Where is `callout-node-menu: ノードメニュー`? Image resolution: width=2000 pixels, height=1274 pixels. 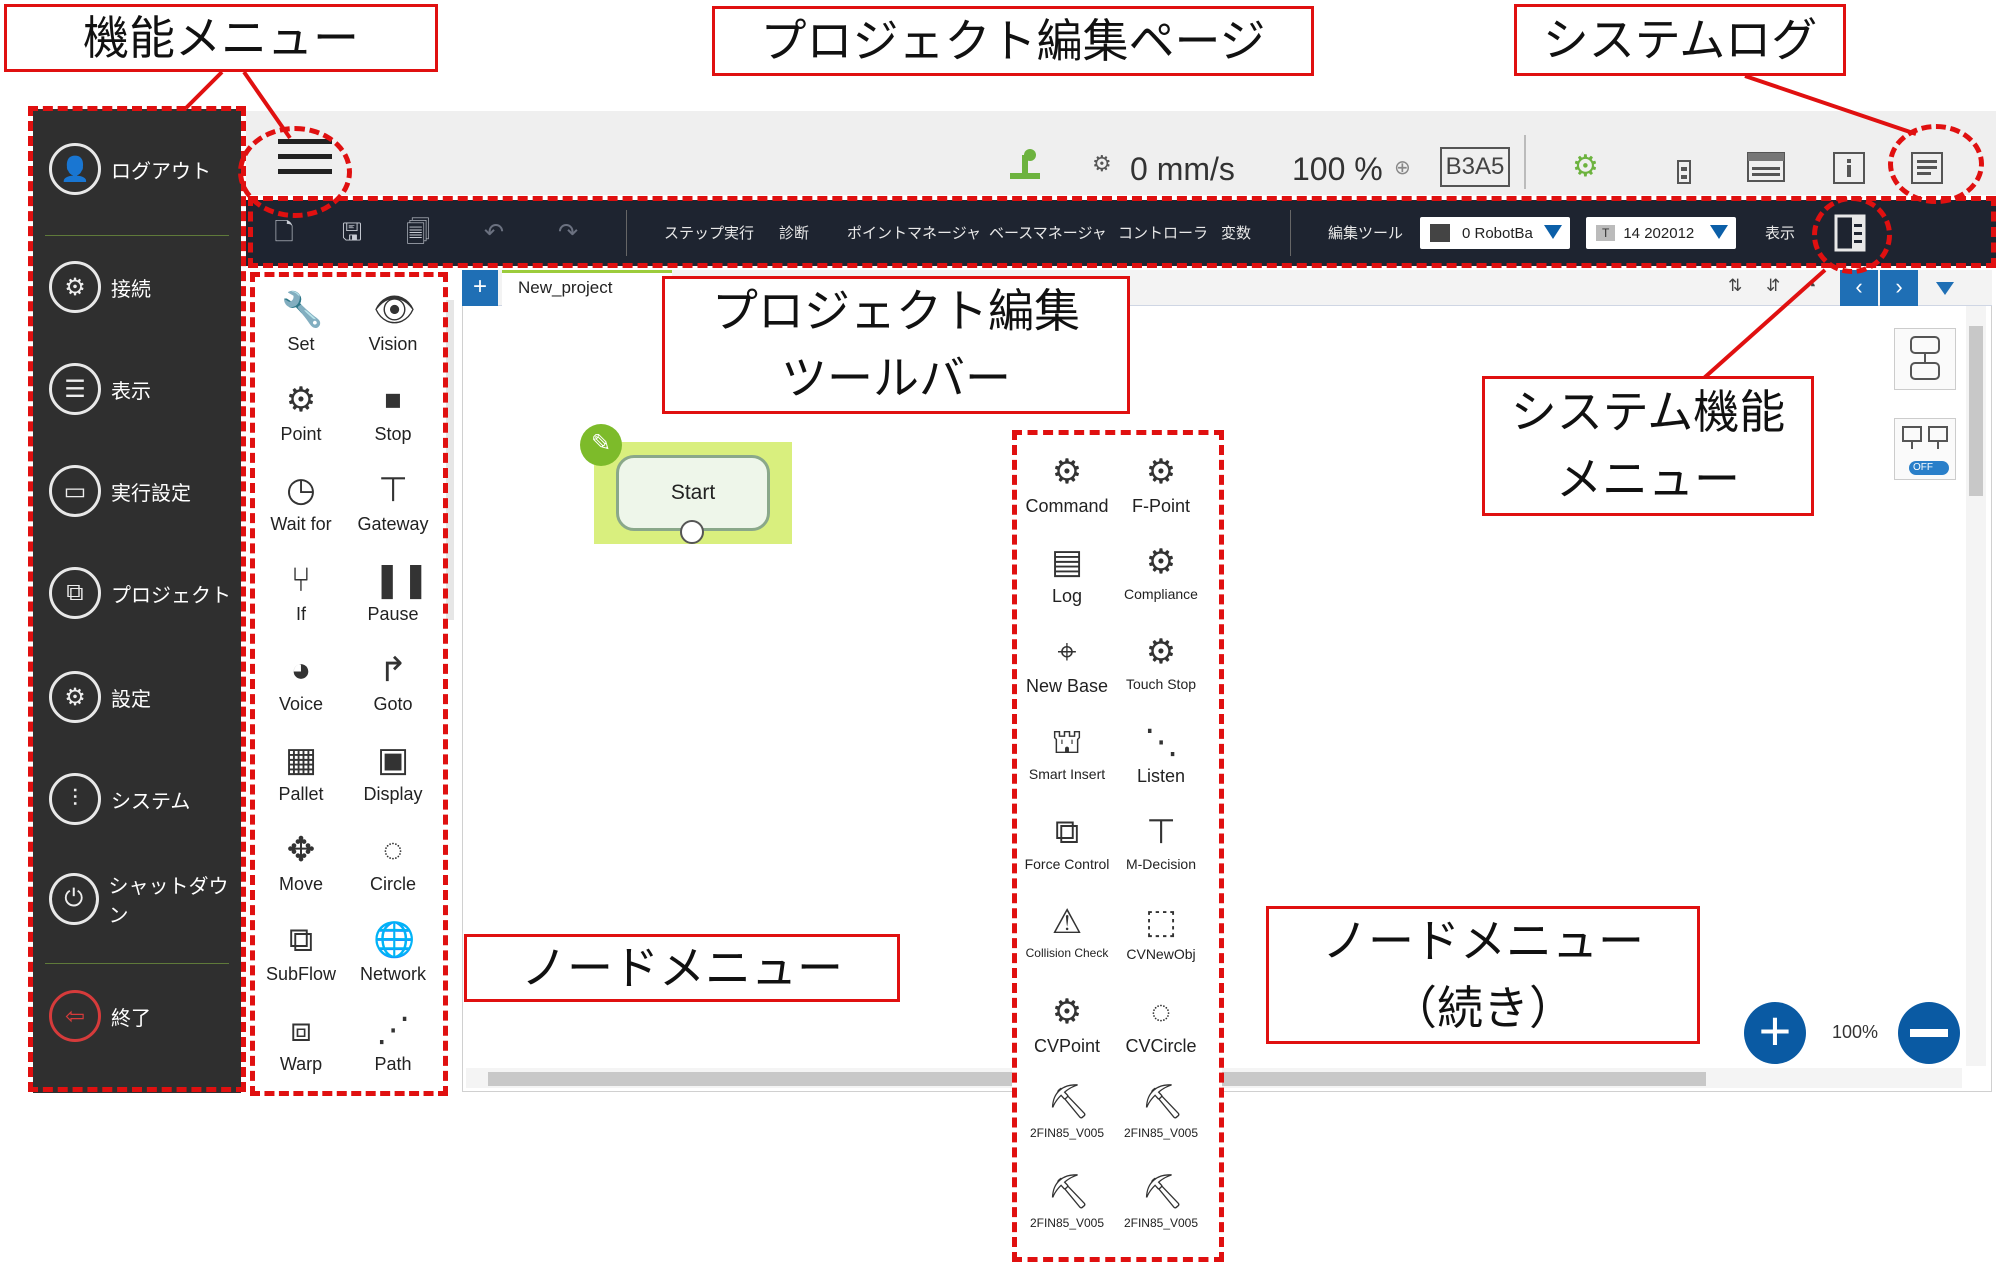
callout-node-menu: ノードメニュー is located at coordinates (682, 968).